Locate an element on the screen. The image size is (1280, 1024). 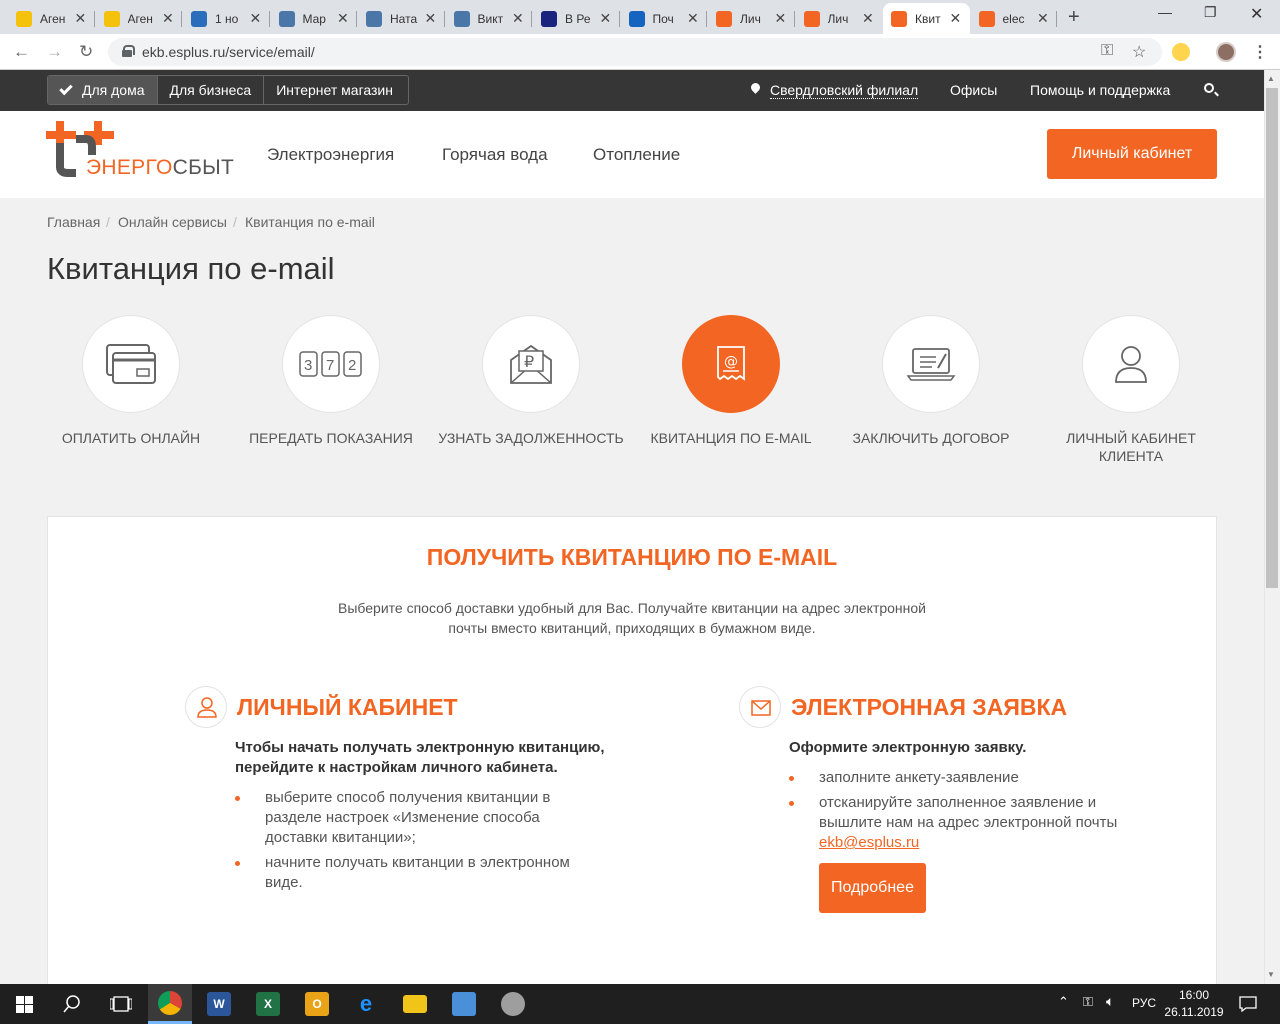
browser-tab: В Ре ✕ is located at coordinates (576, 18).